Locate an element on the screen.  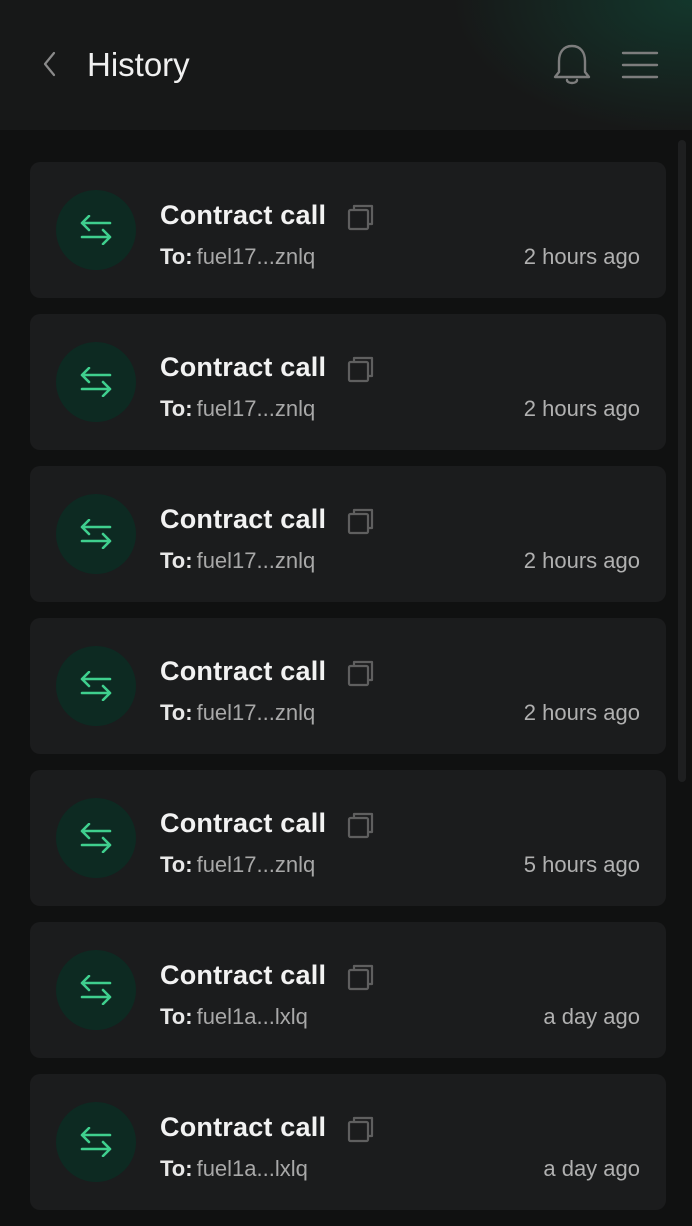
header: History is located at coordinates (346, 65).